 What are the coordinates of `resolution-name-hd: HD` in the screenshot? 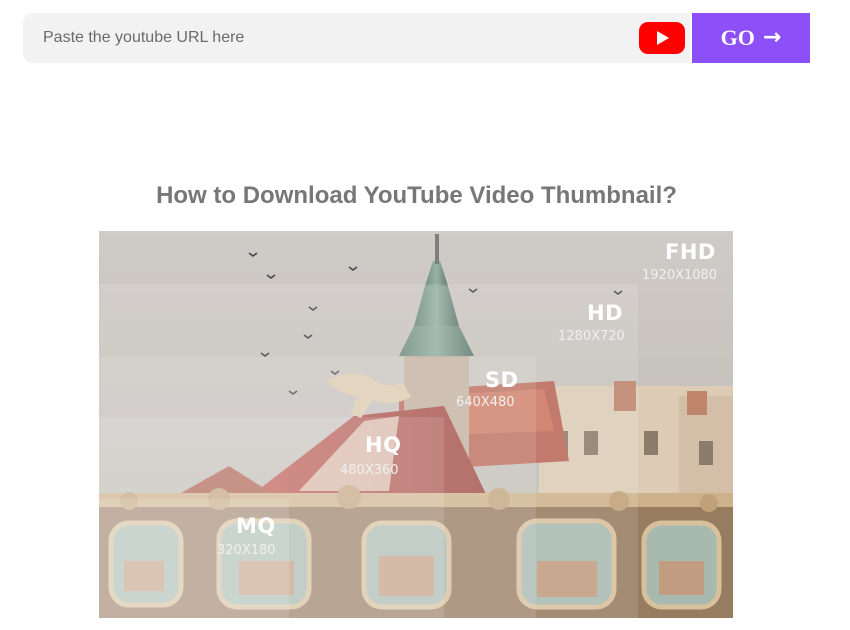 It's located at (605, 313).